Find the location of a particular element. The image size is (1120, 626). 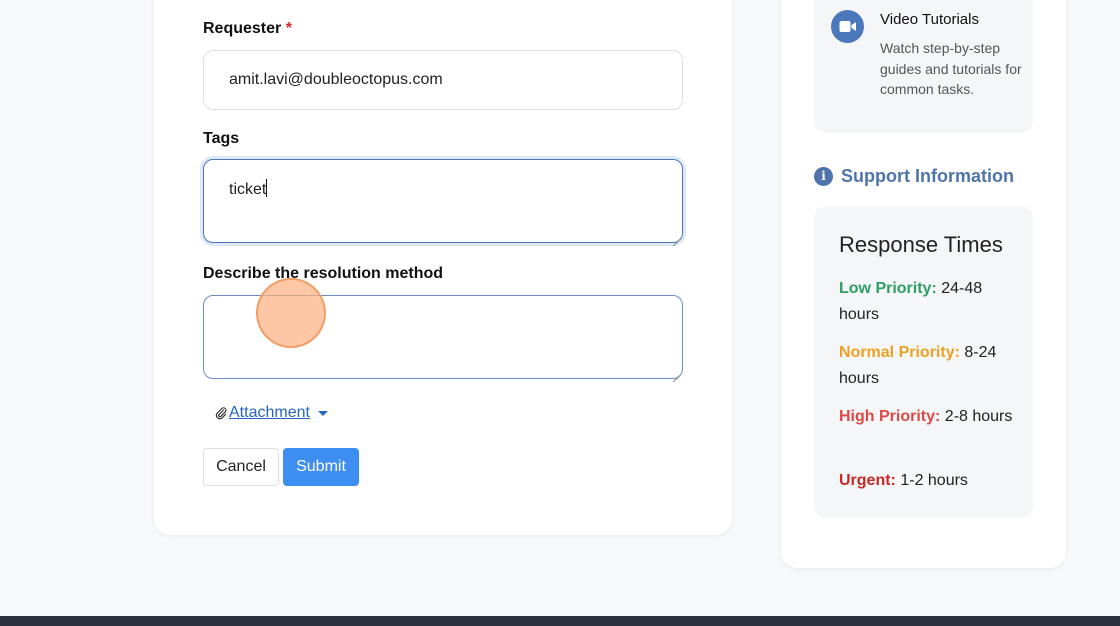

support-heading-text: Support Information is located at coordinates (927, 176).